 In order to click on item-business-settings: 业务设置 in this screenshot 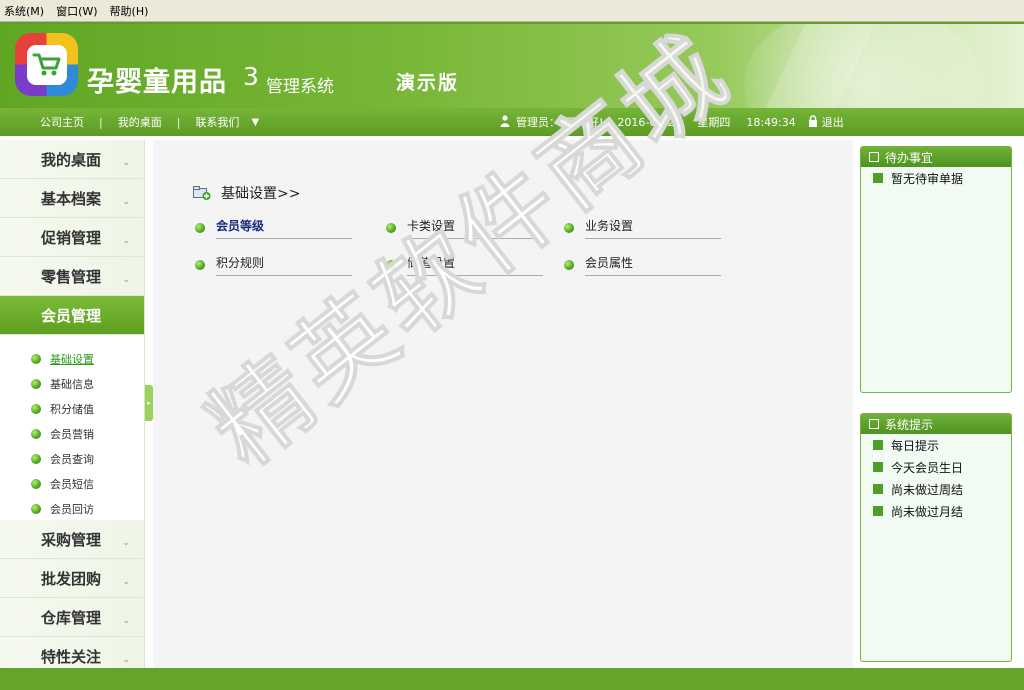, I will do `click(642, 228)`.